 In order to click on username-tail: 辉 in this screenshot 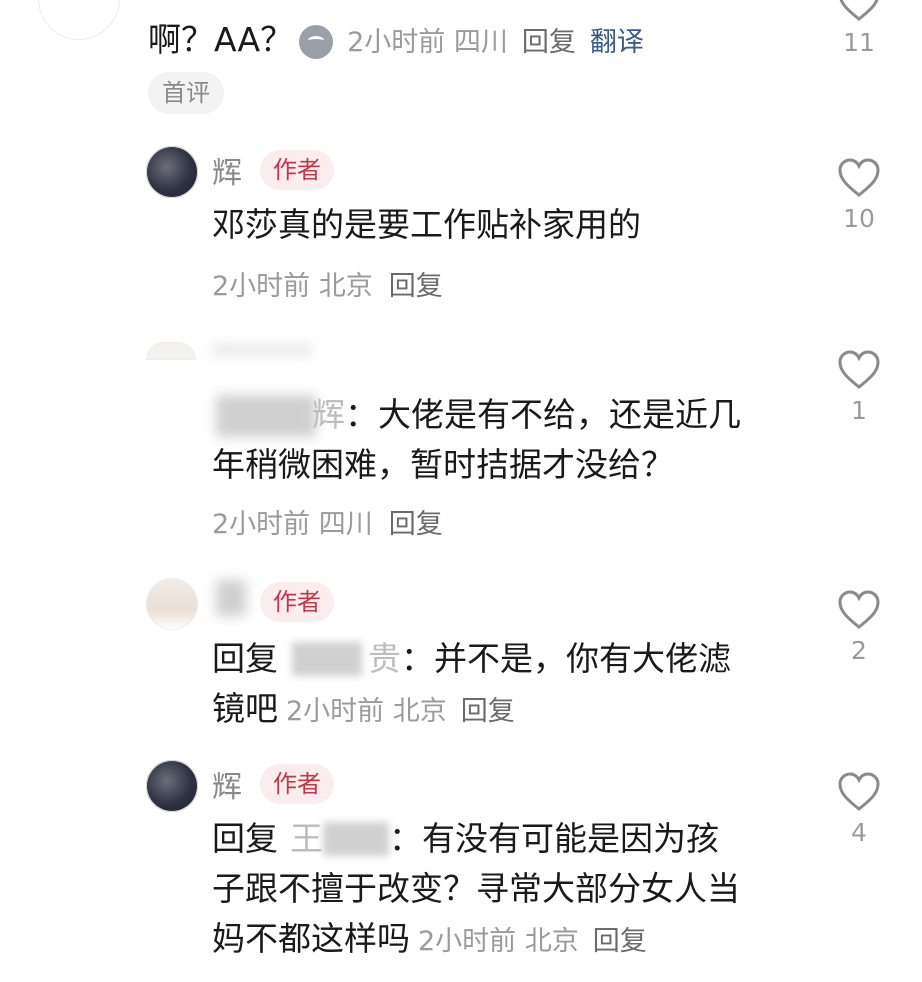, I will do `click(328, 414)`.